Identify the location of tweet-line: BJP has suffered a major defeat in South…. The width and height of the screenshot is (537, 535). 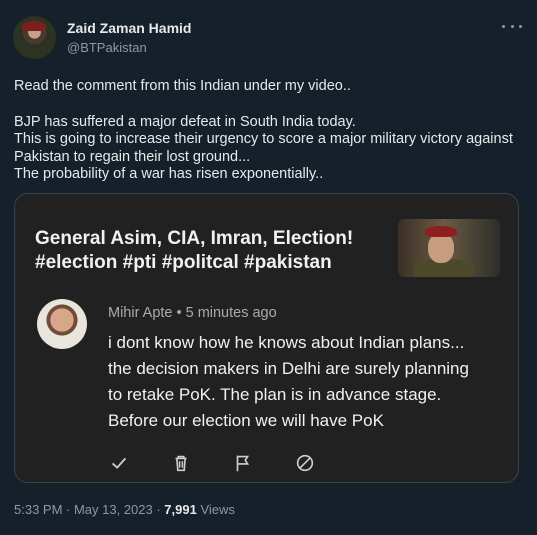
(185, 121).